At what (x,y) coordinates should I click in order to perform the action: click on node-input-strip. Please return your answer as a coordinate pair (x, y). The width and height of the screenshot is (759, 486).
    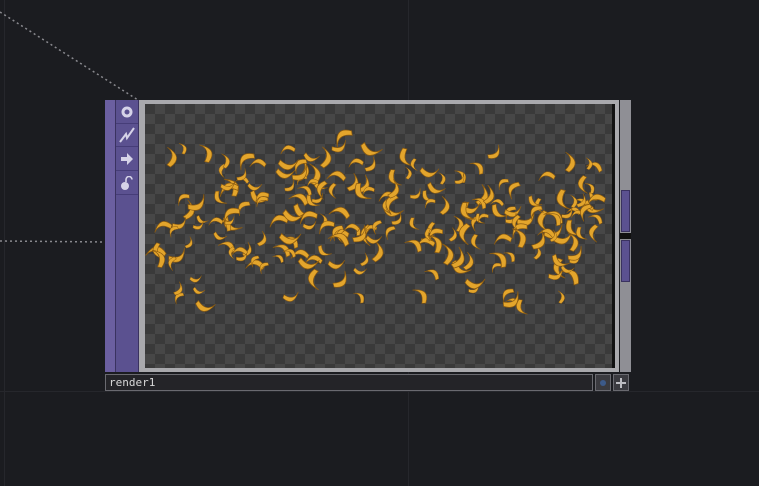
    Looking at the image, I should click on (110, 236).